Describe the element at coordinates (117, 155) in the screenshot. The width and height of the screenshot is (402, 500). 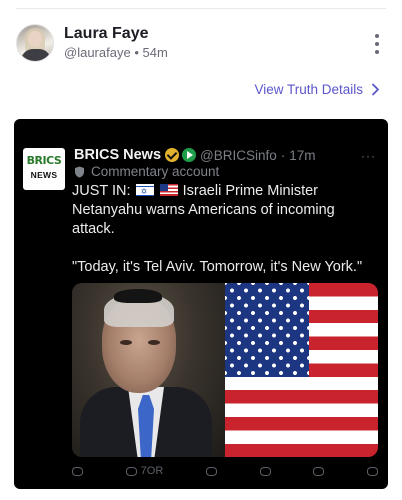
I see `tweet-author-name: BRICS News` at that location.